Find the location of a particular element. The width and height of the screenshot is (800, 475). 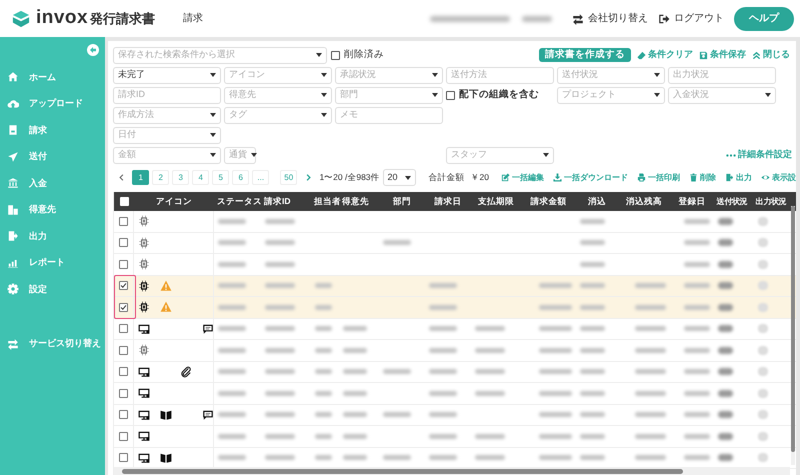

trash-icon is located at coordinates (693, 177).